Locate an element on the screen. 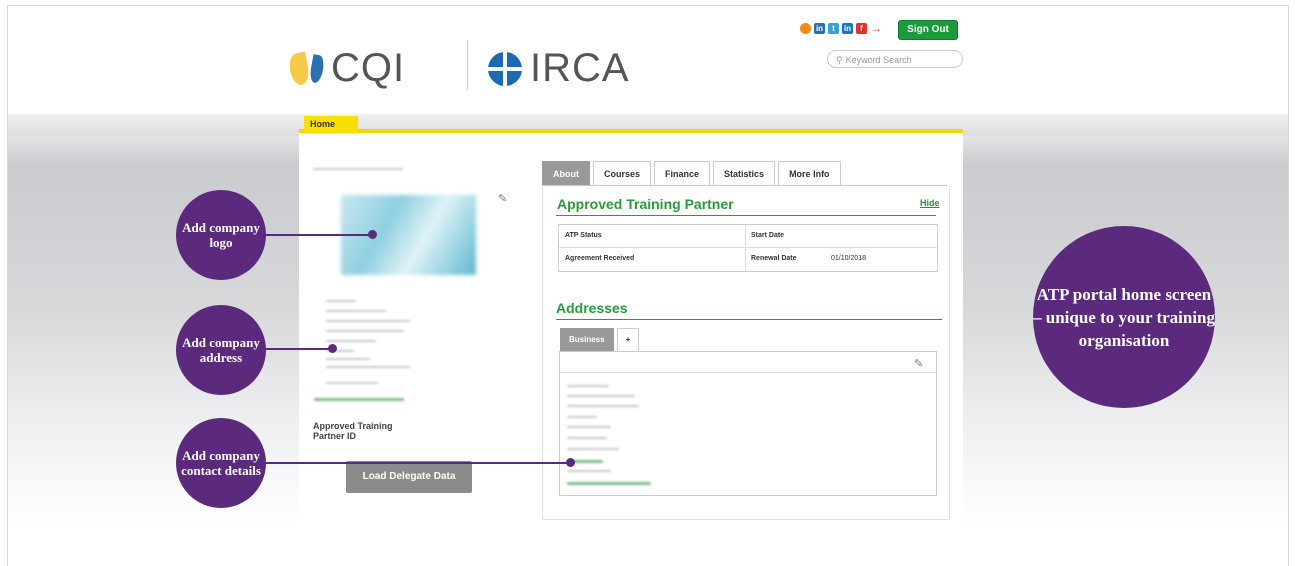 The height and width of the screenshot is (566, 1295). load-delegate-data-button: Load Delegate Data is located at coordinates (409, 477).